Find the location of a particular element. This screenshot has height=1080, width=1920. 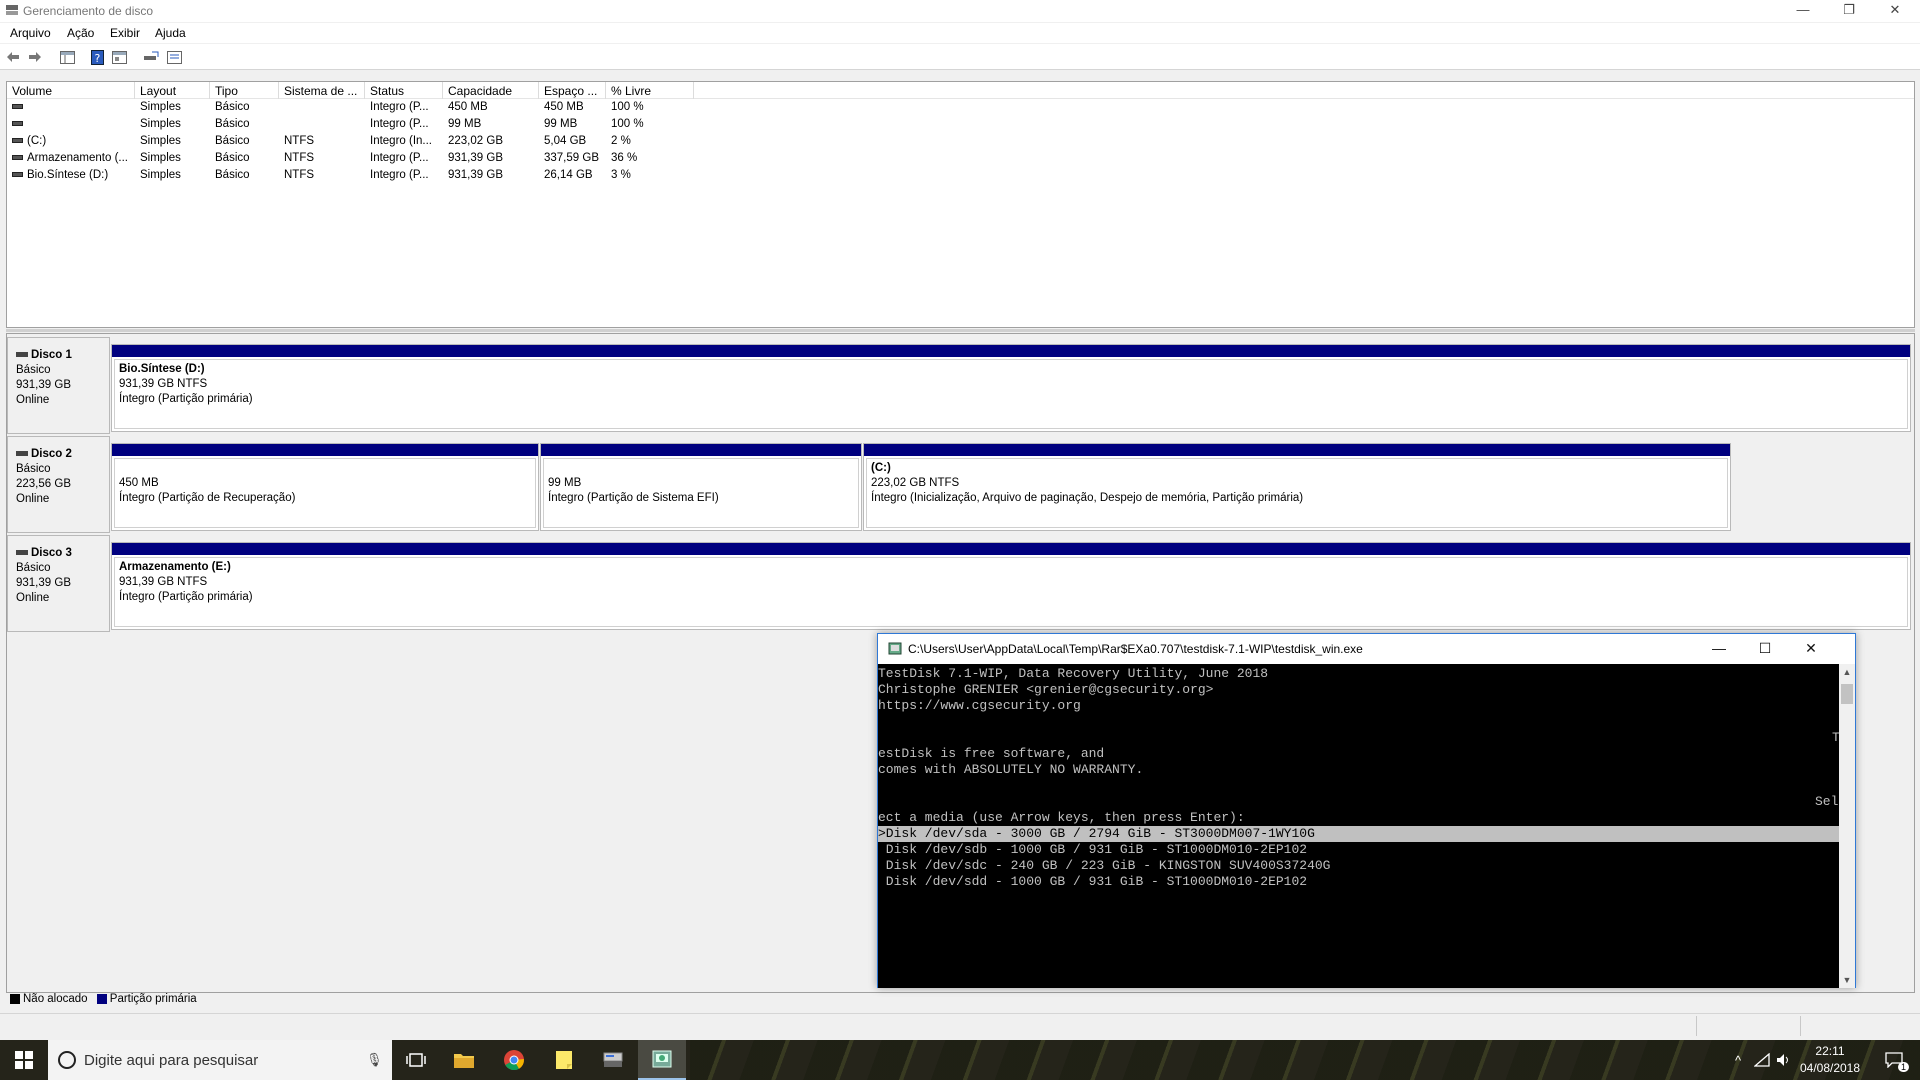

disk-label-disco-3: Disco 3 Básico 931,39 GB Online is located at coordinates (58, 583).